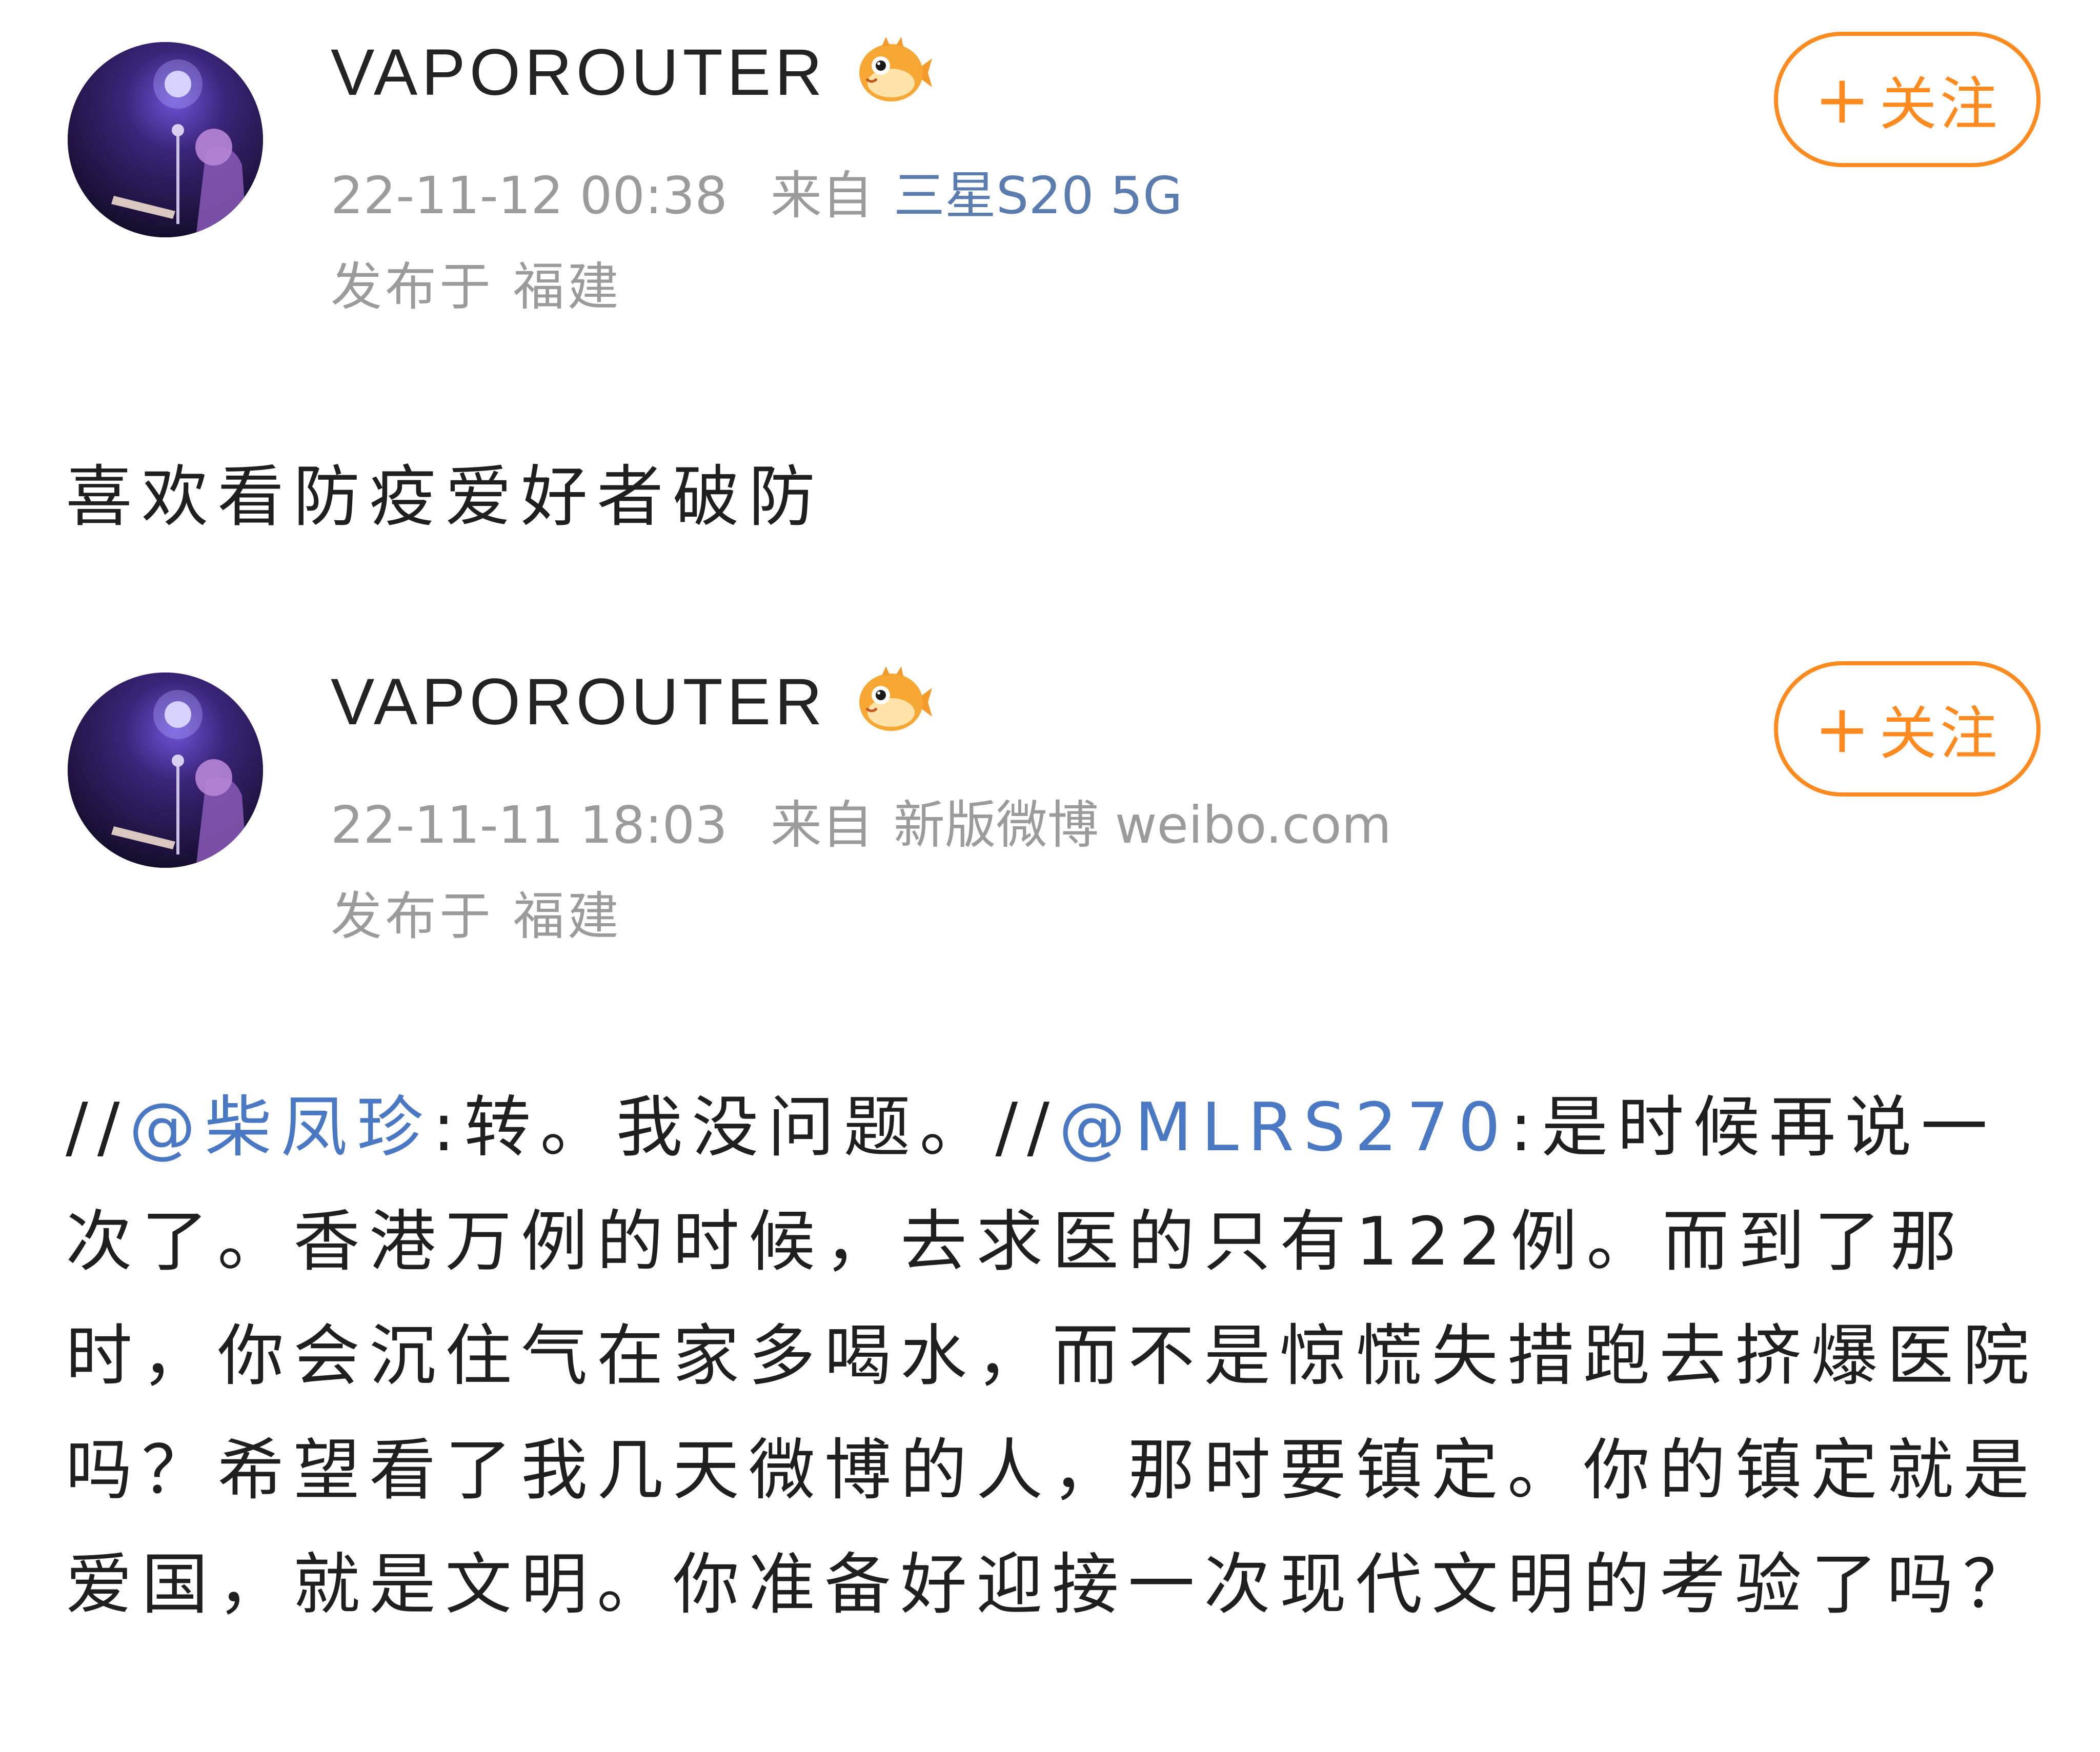 Image resolution: width=2100 pixels, height=1752 pixels. I want to click on post-meta: 22-11-11 18:03 来自 新版微博 weibo.com, so click(861, 820).